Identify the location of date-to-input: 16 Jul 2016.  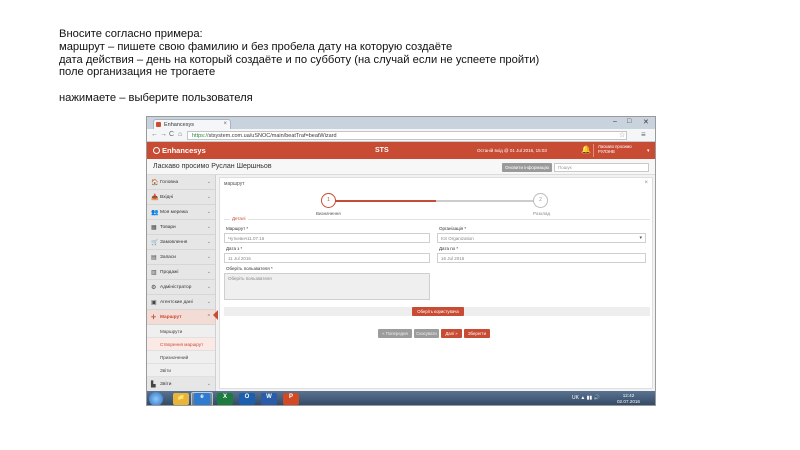
(541, 258).